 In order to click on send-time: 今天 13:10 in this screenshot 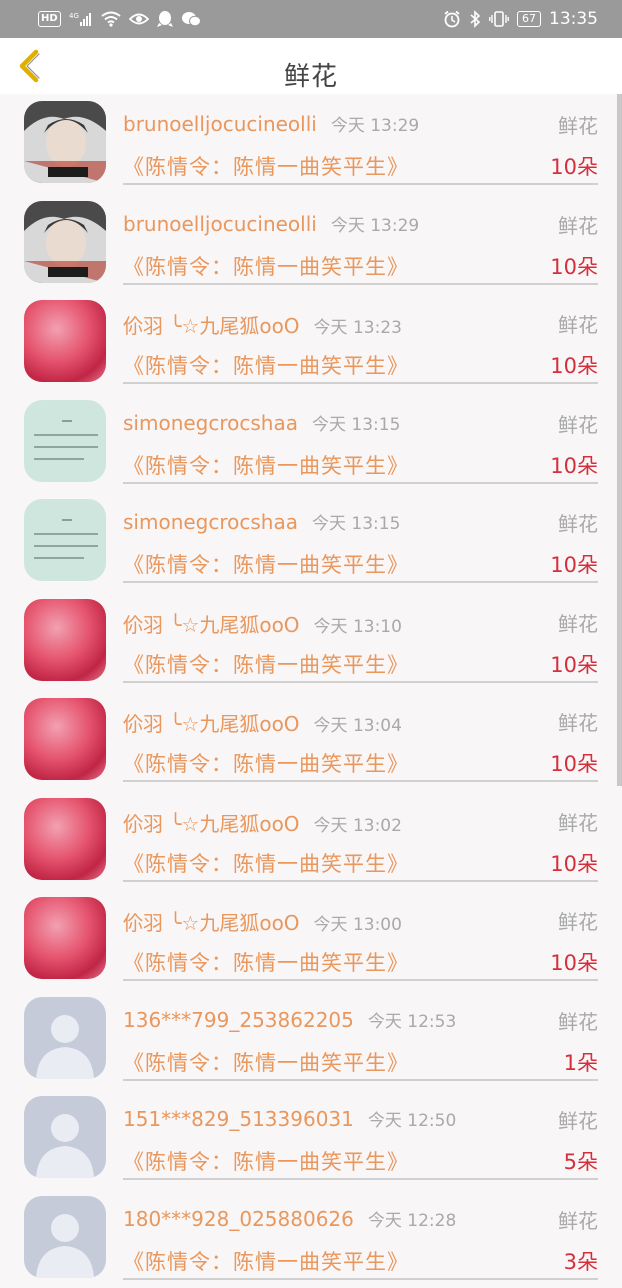, I will do `click(358, 627)`.